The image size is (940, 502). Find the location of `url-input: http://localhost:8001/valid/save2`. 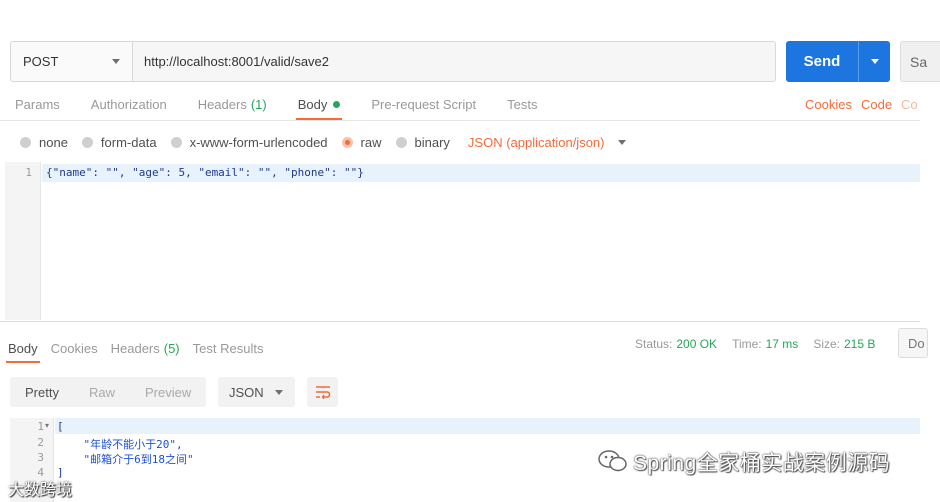

url-input: http://localhost:8001/valid/save2 is located at coordinates (454, 61).